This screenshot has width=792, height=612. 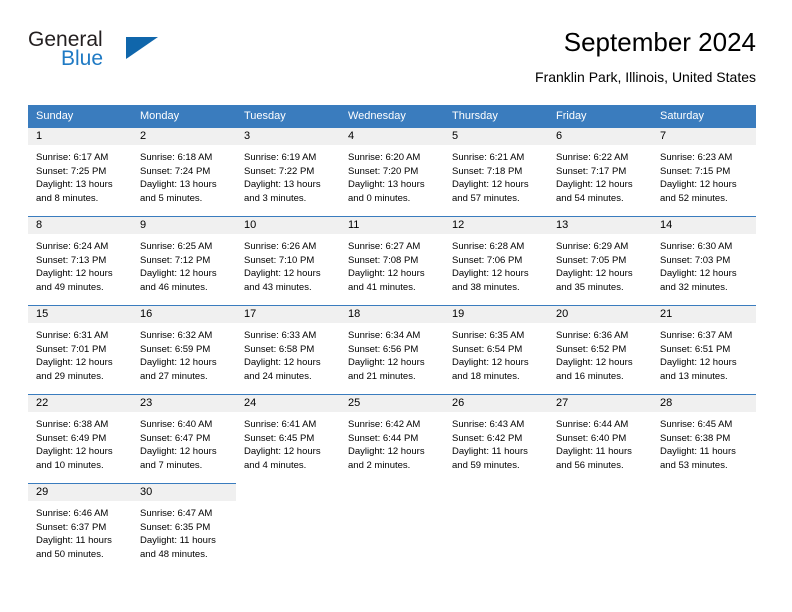 I want to click on sunrise-time: Sunrise: 6:23 AM, so click(x=696, y=157).